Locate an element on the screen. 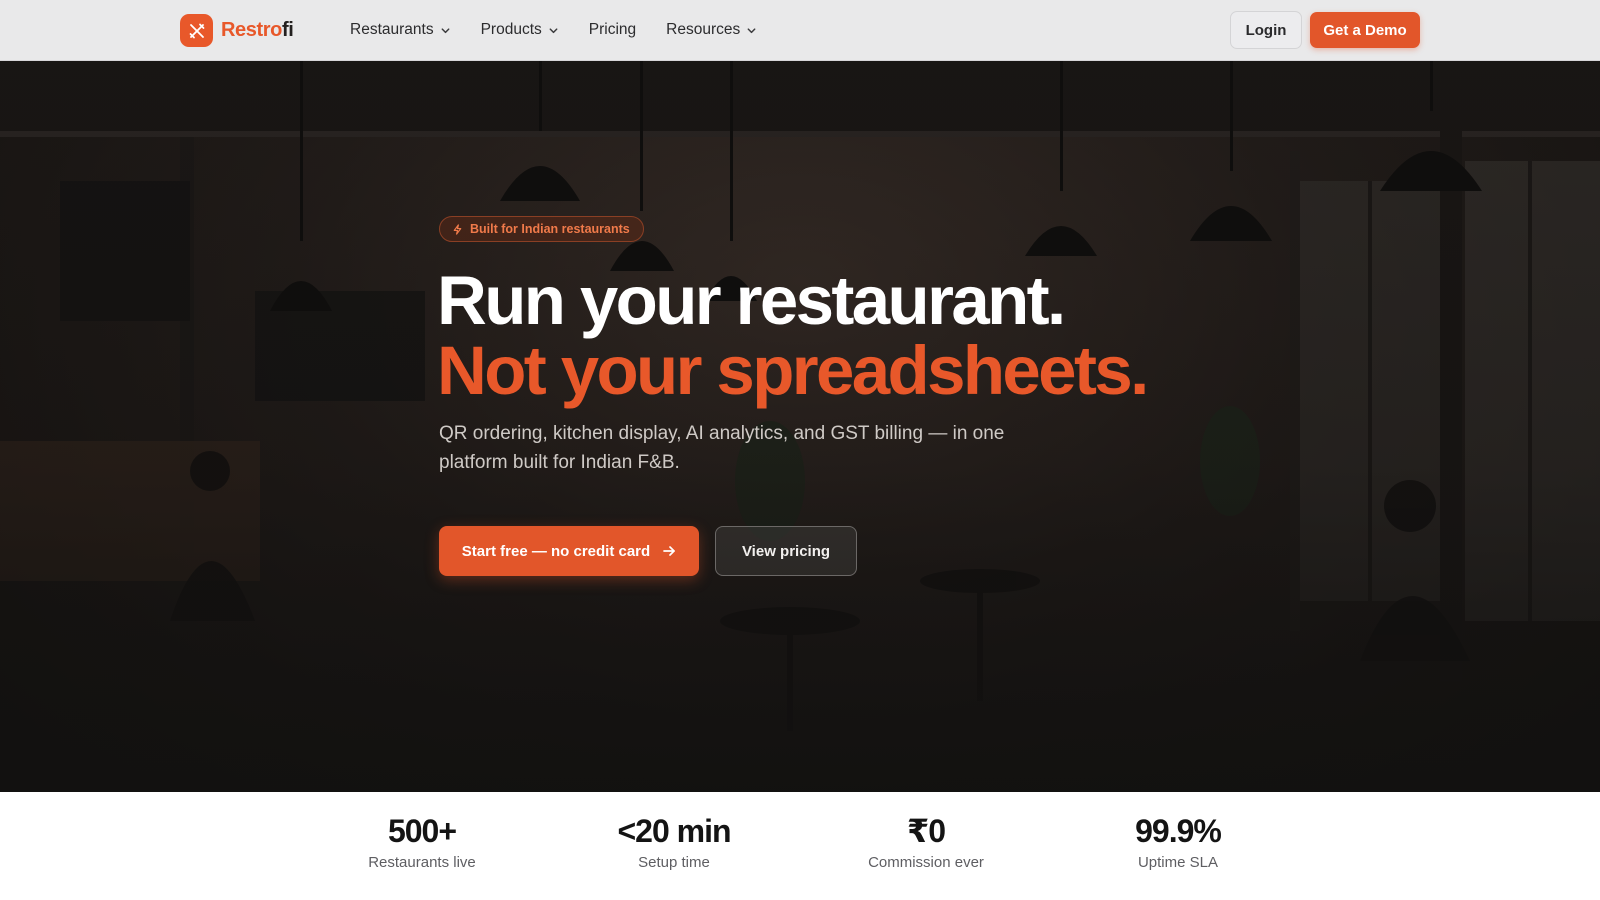 Image resolution: width=1600 pixels, height=900 pixels. stat-label: Commission ever is located at coordinates (926, 862).